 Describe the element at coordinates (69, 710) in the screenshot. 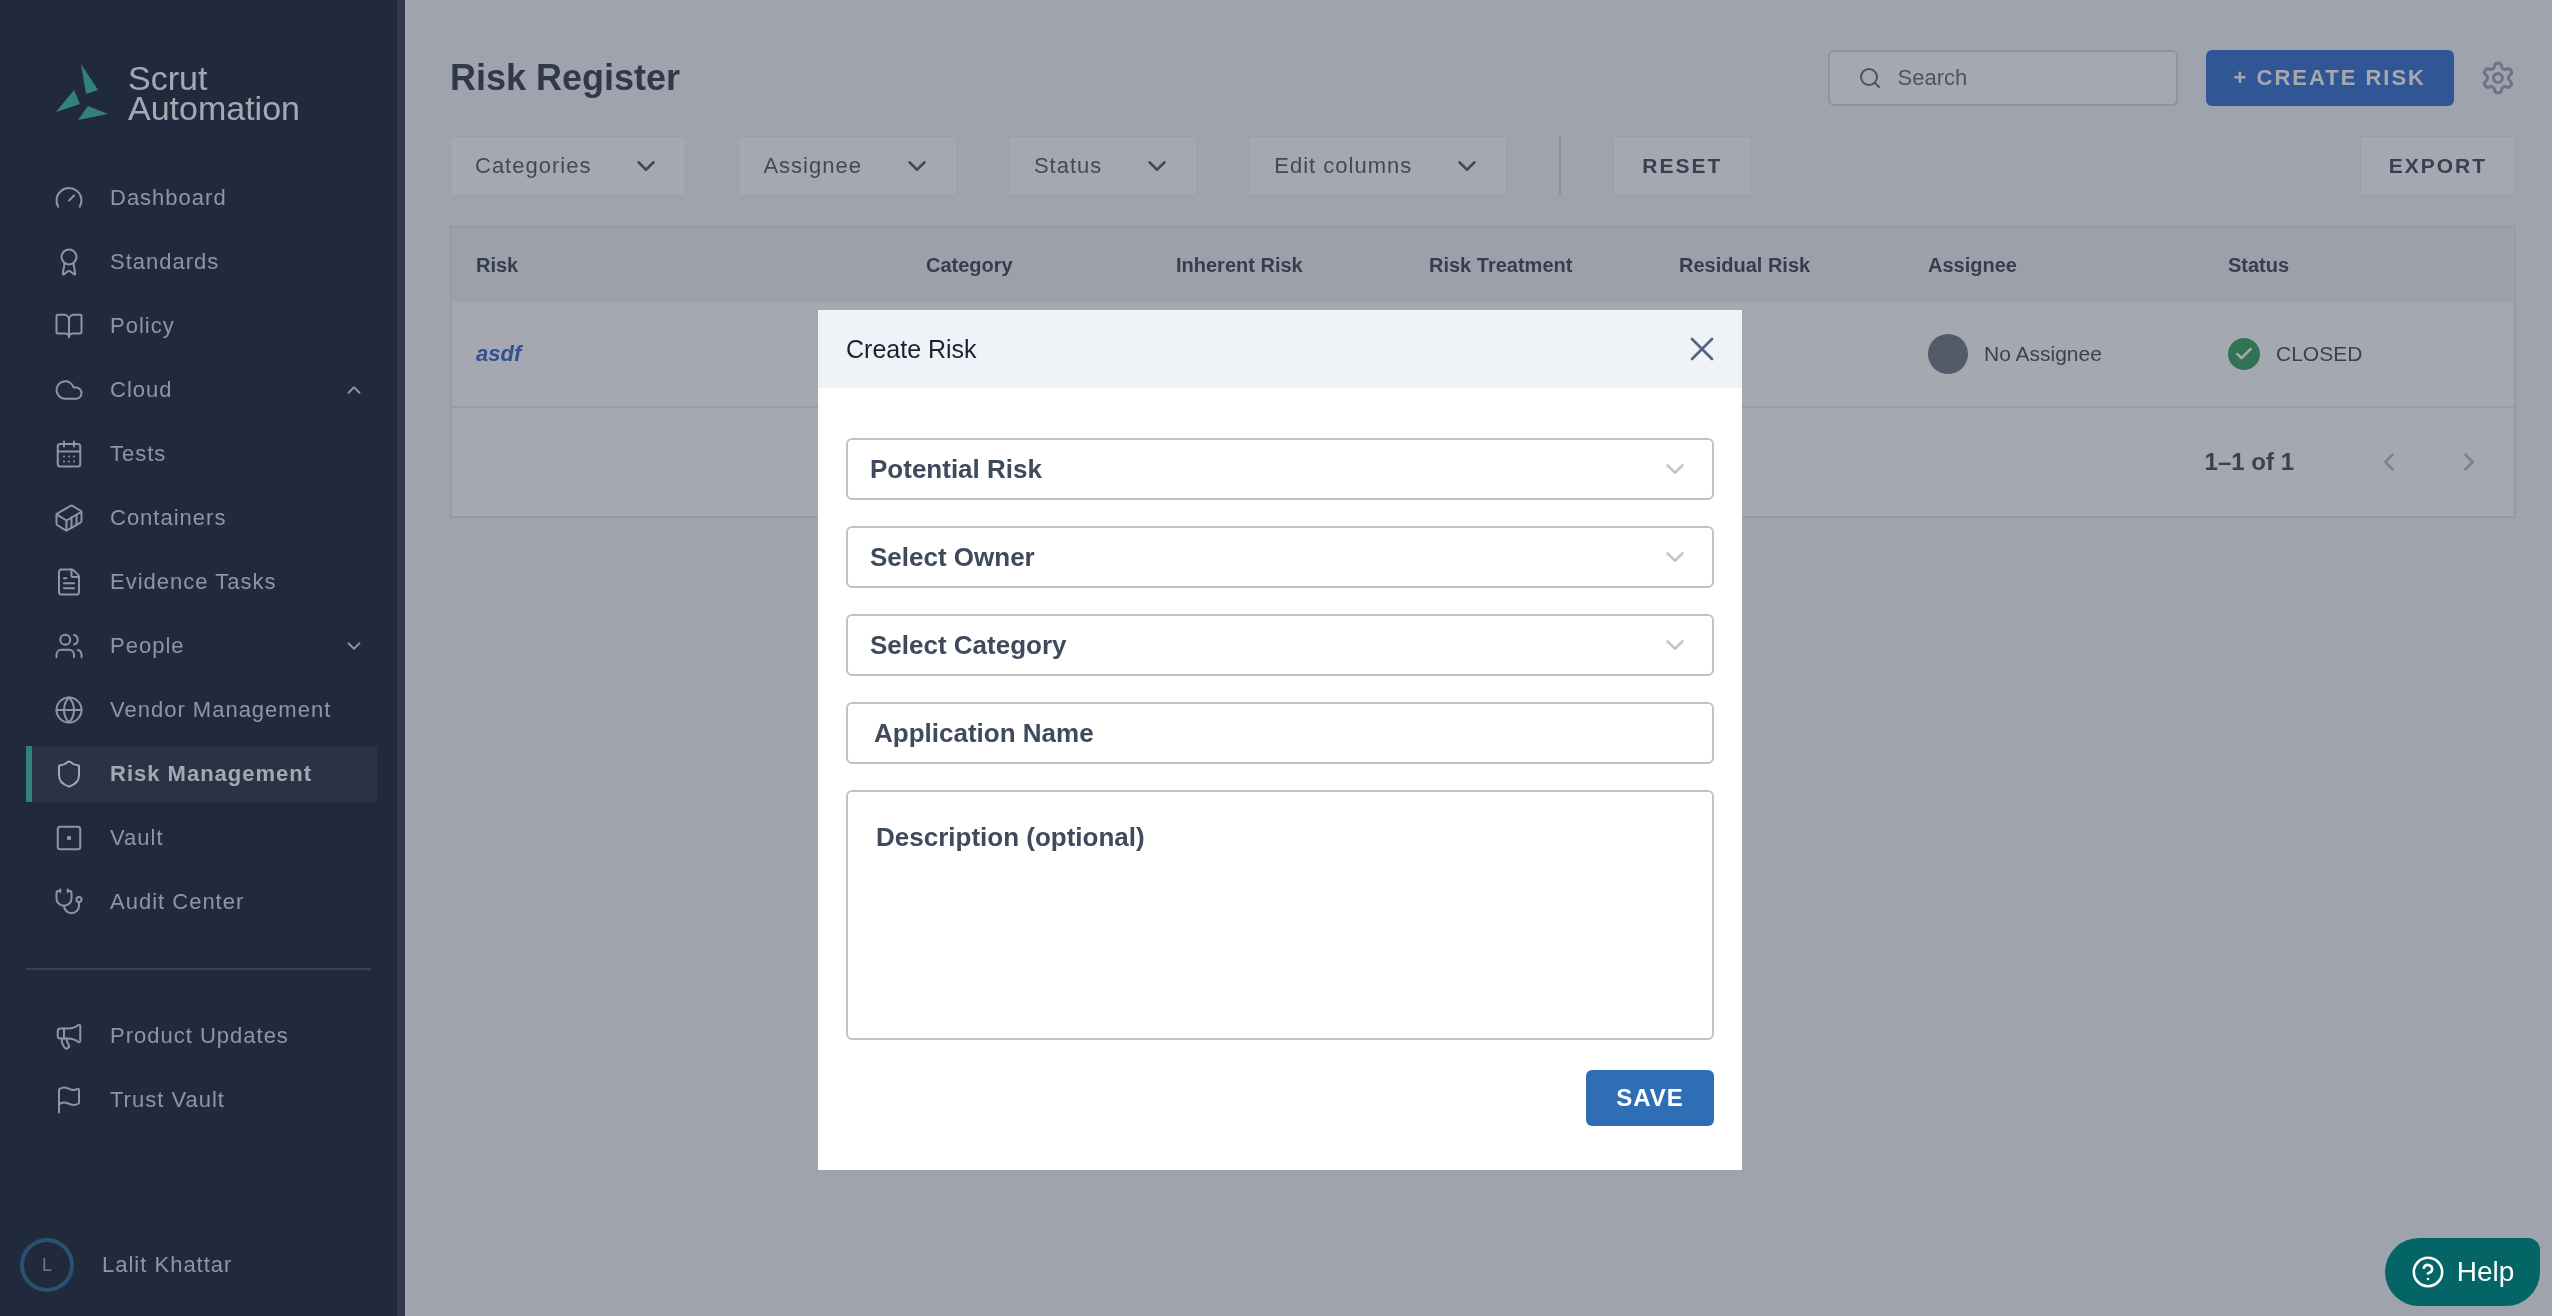

I see `globe-icon` at that location.